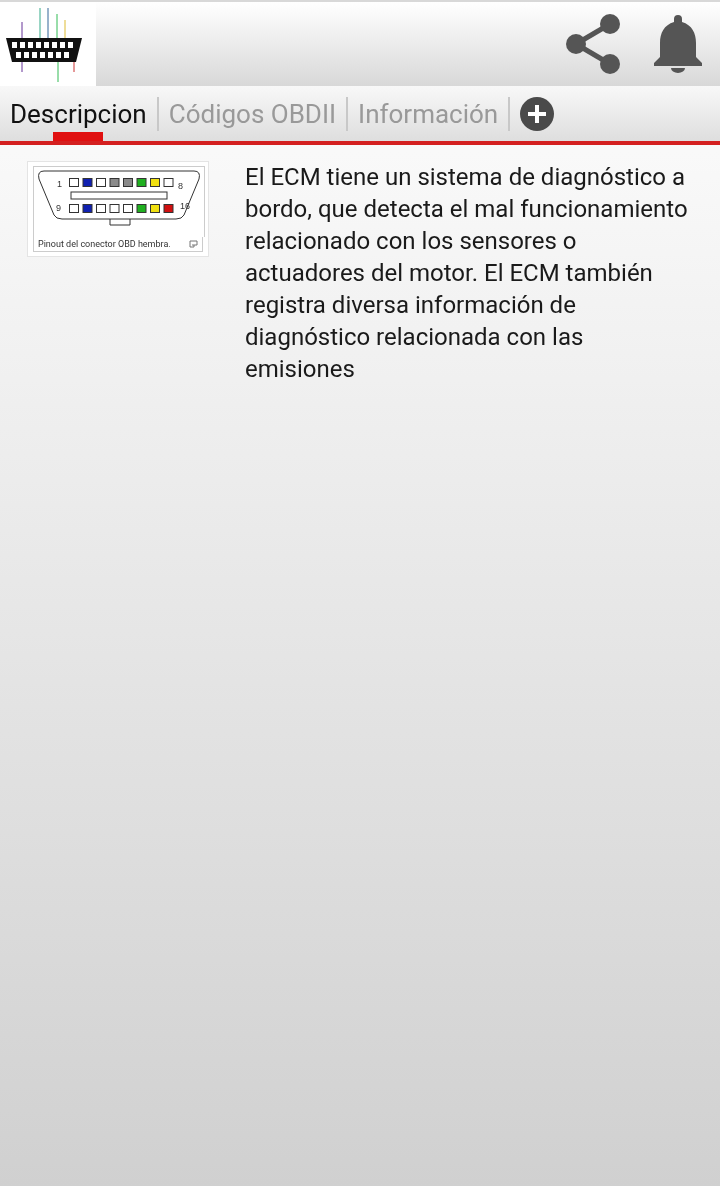  I want to click on tab: Información, so click(428, 113).